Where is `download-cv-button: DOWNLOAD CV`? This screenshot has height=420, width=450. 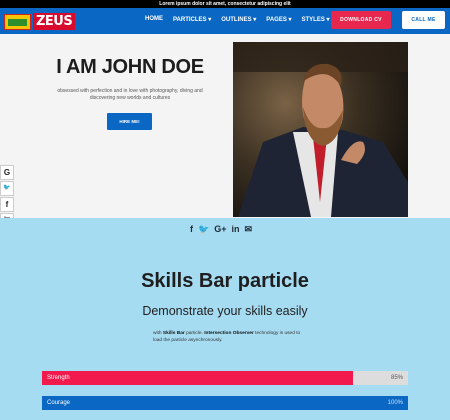 download-cv-button: DOWNLOAD CV is located at coordinates (361, 20).